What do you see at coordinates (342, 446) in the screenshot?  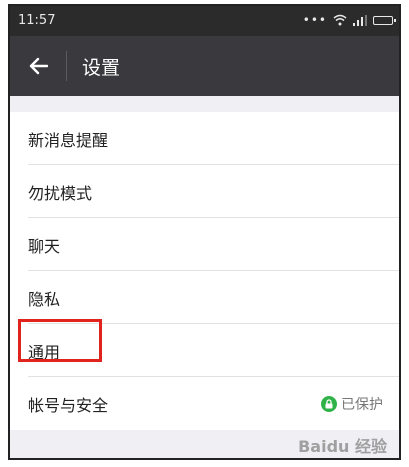 I see `watermark-logo: Baidu 经验` at bounding box center [342, 446].